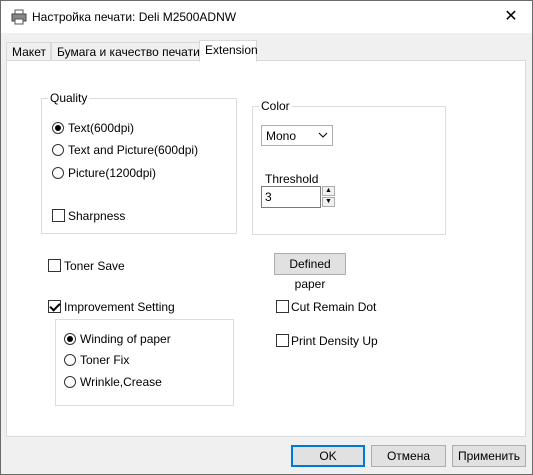  I want to click on threshold-down-button: ▼, so click(328, 202).